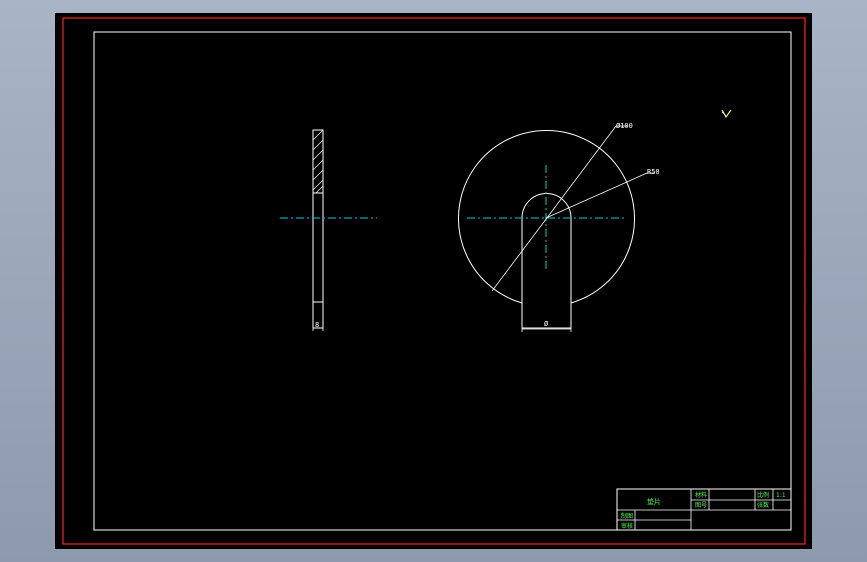 This screenshot has width=867, height=562. I want to click on front-view: Ø100 R50 Ø, so click(559, 227).